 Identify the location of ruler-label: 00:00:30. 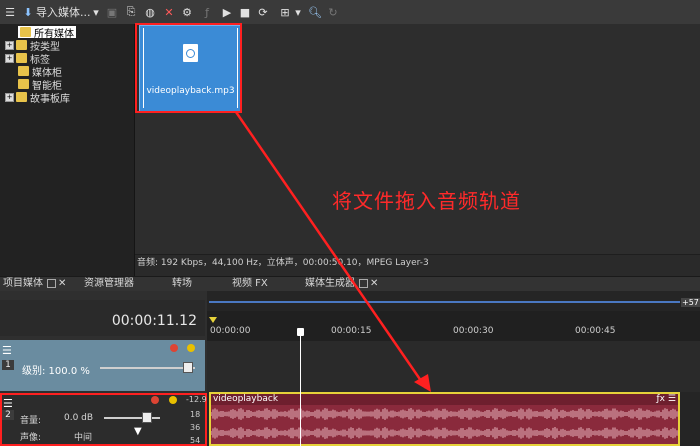
(473, 331).